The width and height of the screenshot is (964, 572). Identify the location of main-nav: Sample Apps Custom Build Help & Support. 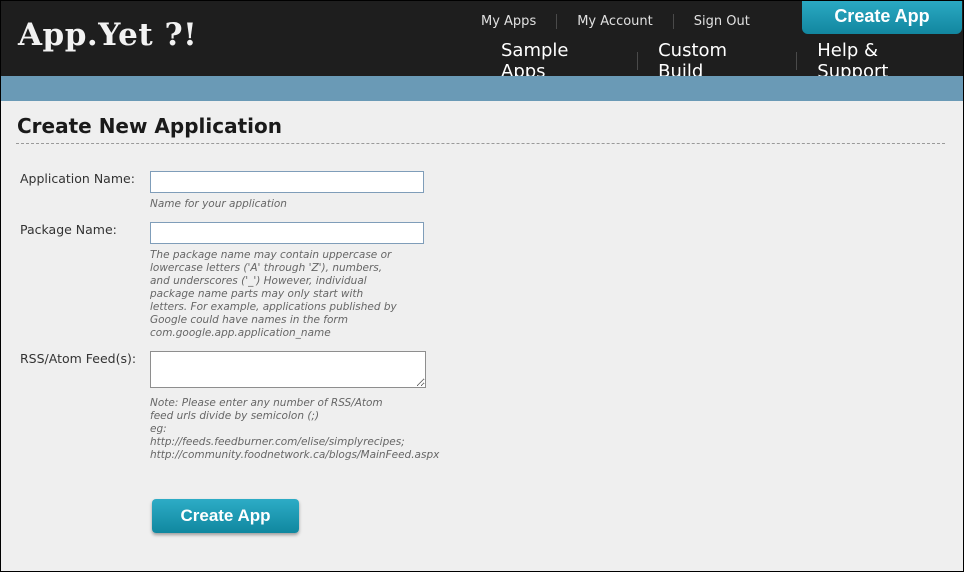
(727, 61).